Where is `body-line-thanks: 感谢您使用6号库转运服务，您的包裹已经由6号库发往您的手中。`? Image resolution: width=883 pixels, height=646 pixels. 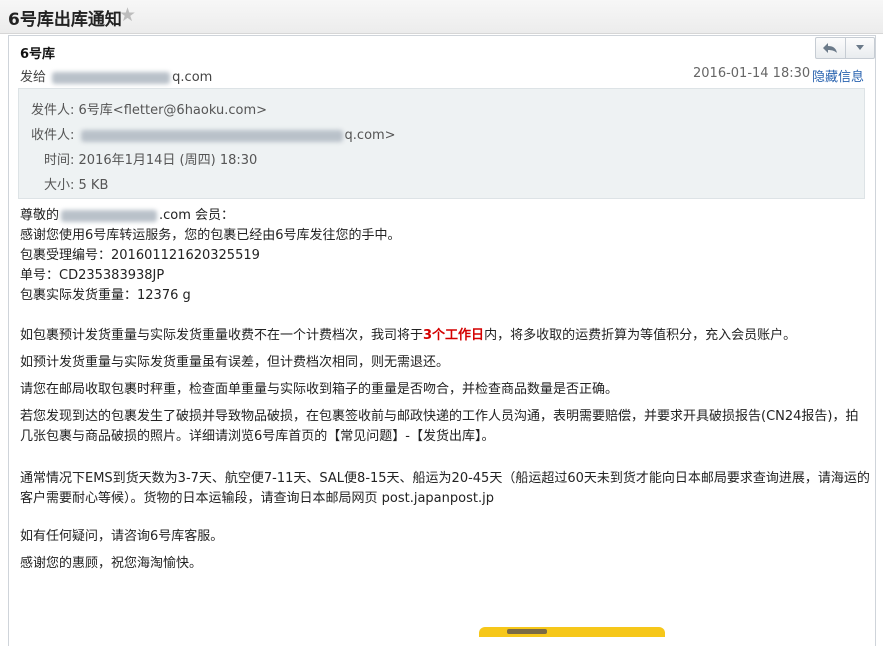
body-line-thanks: 感谢您使用6号库转运服务，您的包裹已经由6号库发往您的手中。 is located at coordinates (210, 235).